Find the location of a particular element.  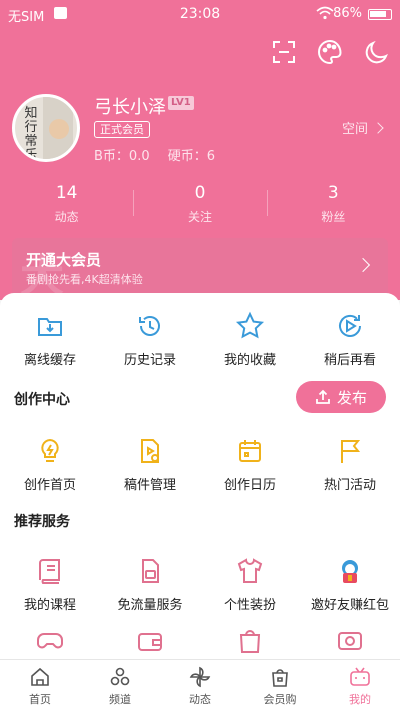

upload-icon is located at coordinates (323, 396).